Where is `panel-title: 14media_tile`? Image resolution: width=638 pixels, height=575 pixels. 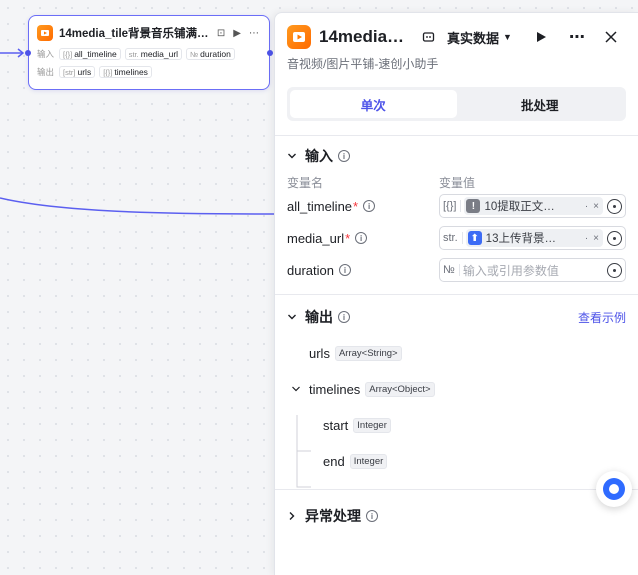
panel-title: 14media_tile is located at coordinates (365, 37).